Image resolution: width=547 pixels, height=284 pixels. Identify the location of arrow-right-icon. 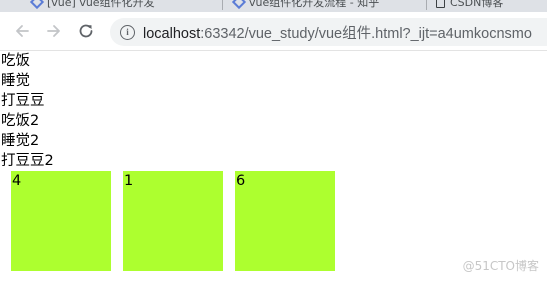
(53, 31).